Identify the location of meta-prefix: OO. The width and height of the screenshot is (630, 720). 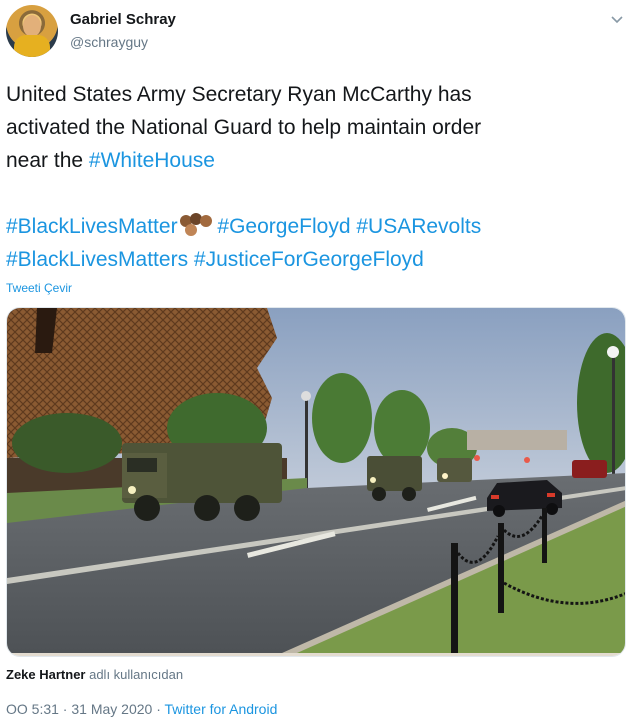
(19, 709).